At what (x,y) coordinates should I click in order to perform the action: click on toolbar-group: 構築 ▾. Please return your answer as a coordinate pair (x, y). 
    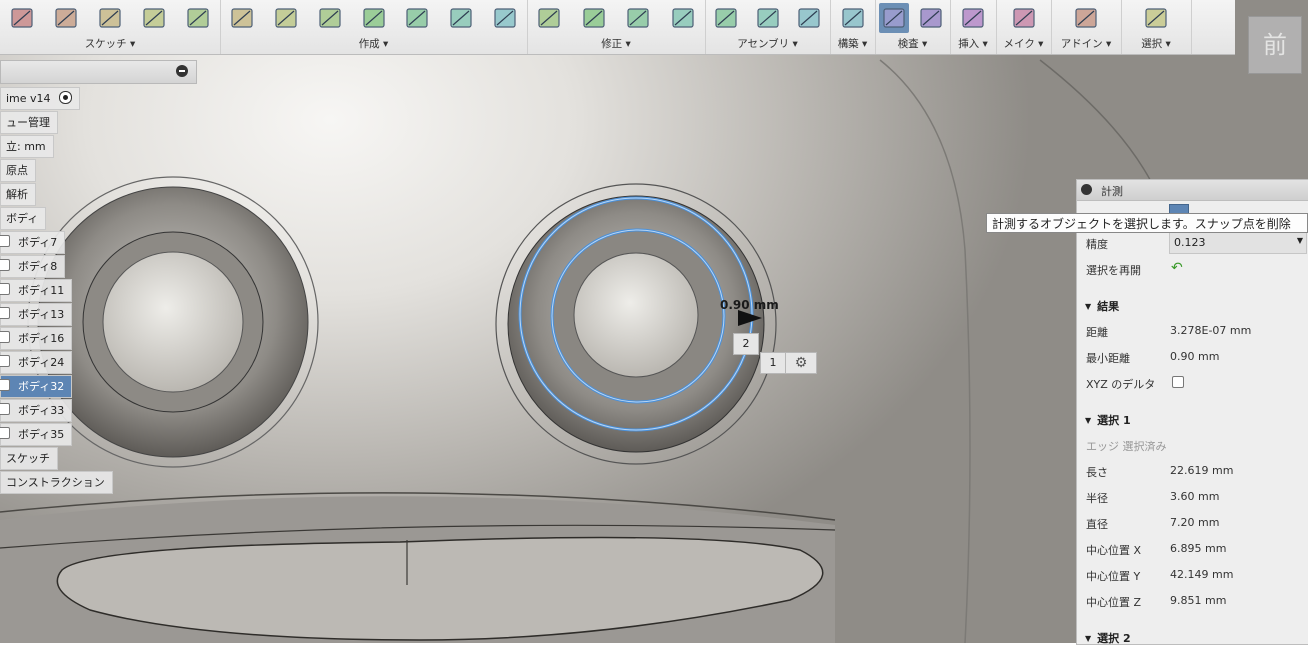
    Looking at the image, I should click on (853, 27).